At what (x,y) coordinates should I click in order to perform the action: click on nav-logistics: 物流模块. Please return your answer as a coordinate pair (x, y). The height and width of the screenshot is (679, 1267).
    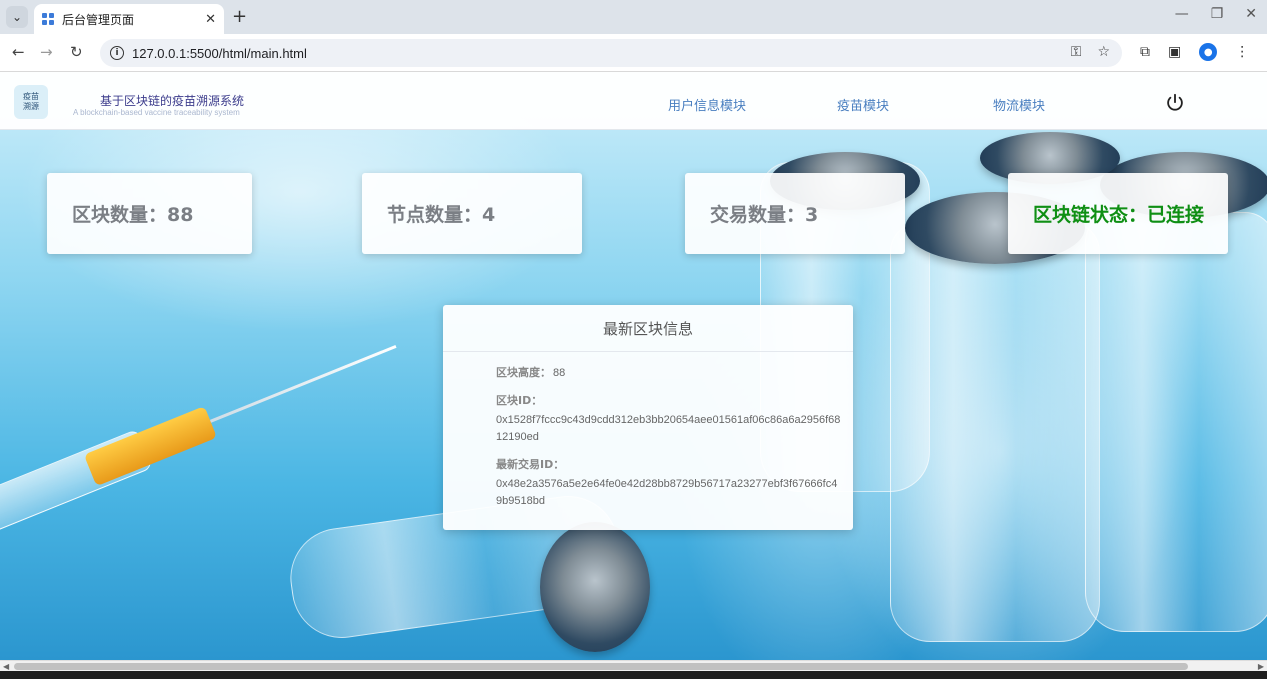
    Looking at the image, I should click on (1019, 104).